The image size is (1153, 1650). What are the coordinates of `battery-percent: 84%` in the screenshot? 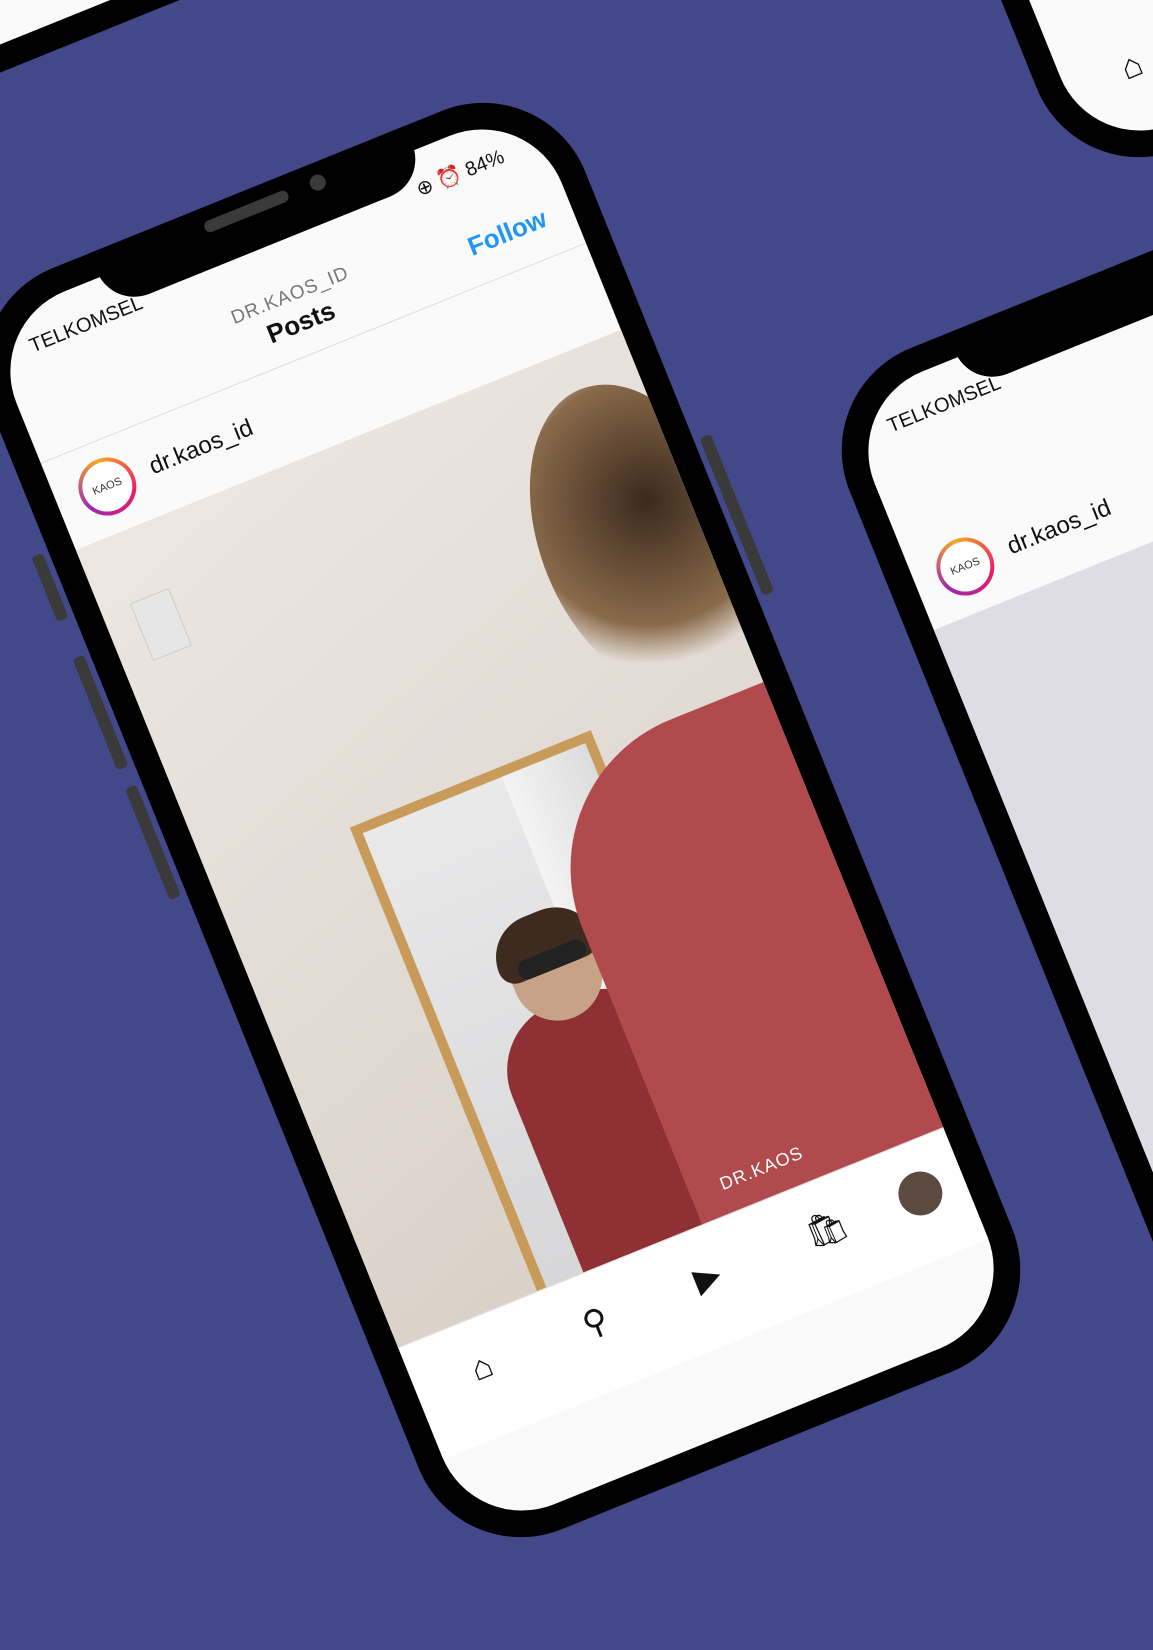 It's located at (485, 163).